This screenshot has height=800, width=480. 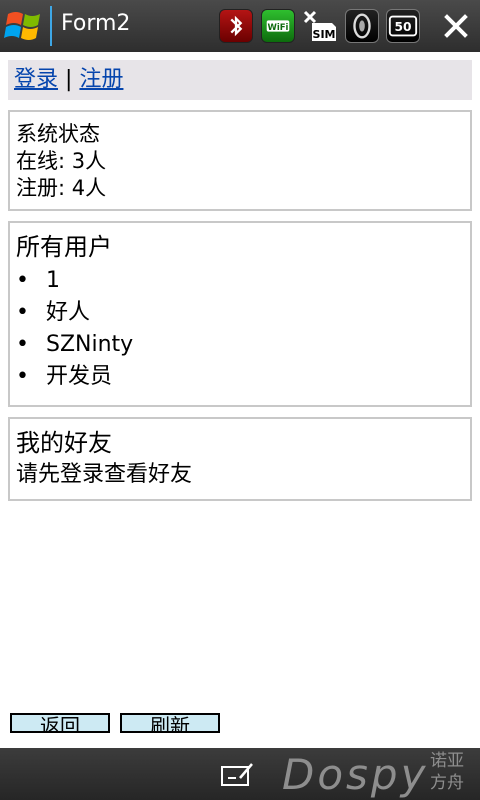 I want to click on no-sim-icon: SIM, so click(x=320, y=26).